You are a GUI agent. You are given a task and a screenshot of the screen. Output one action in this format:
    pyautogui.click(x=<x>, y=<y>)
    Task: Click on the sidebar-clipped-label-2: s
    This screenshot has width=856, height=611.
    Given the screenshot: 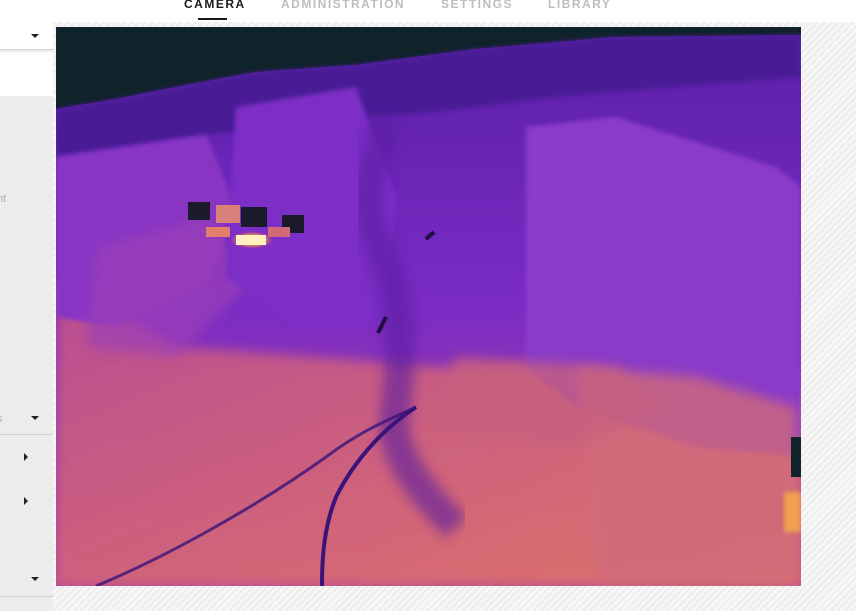 What is the action you would take?
    pyautogui.click(x=1, y=419)
    